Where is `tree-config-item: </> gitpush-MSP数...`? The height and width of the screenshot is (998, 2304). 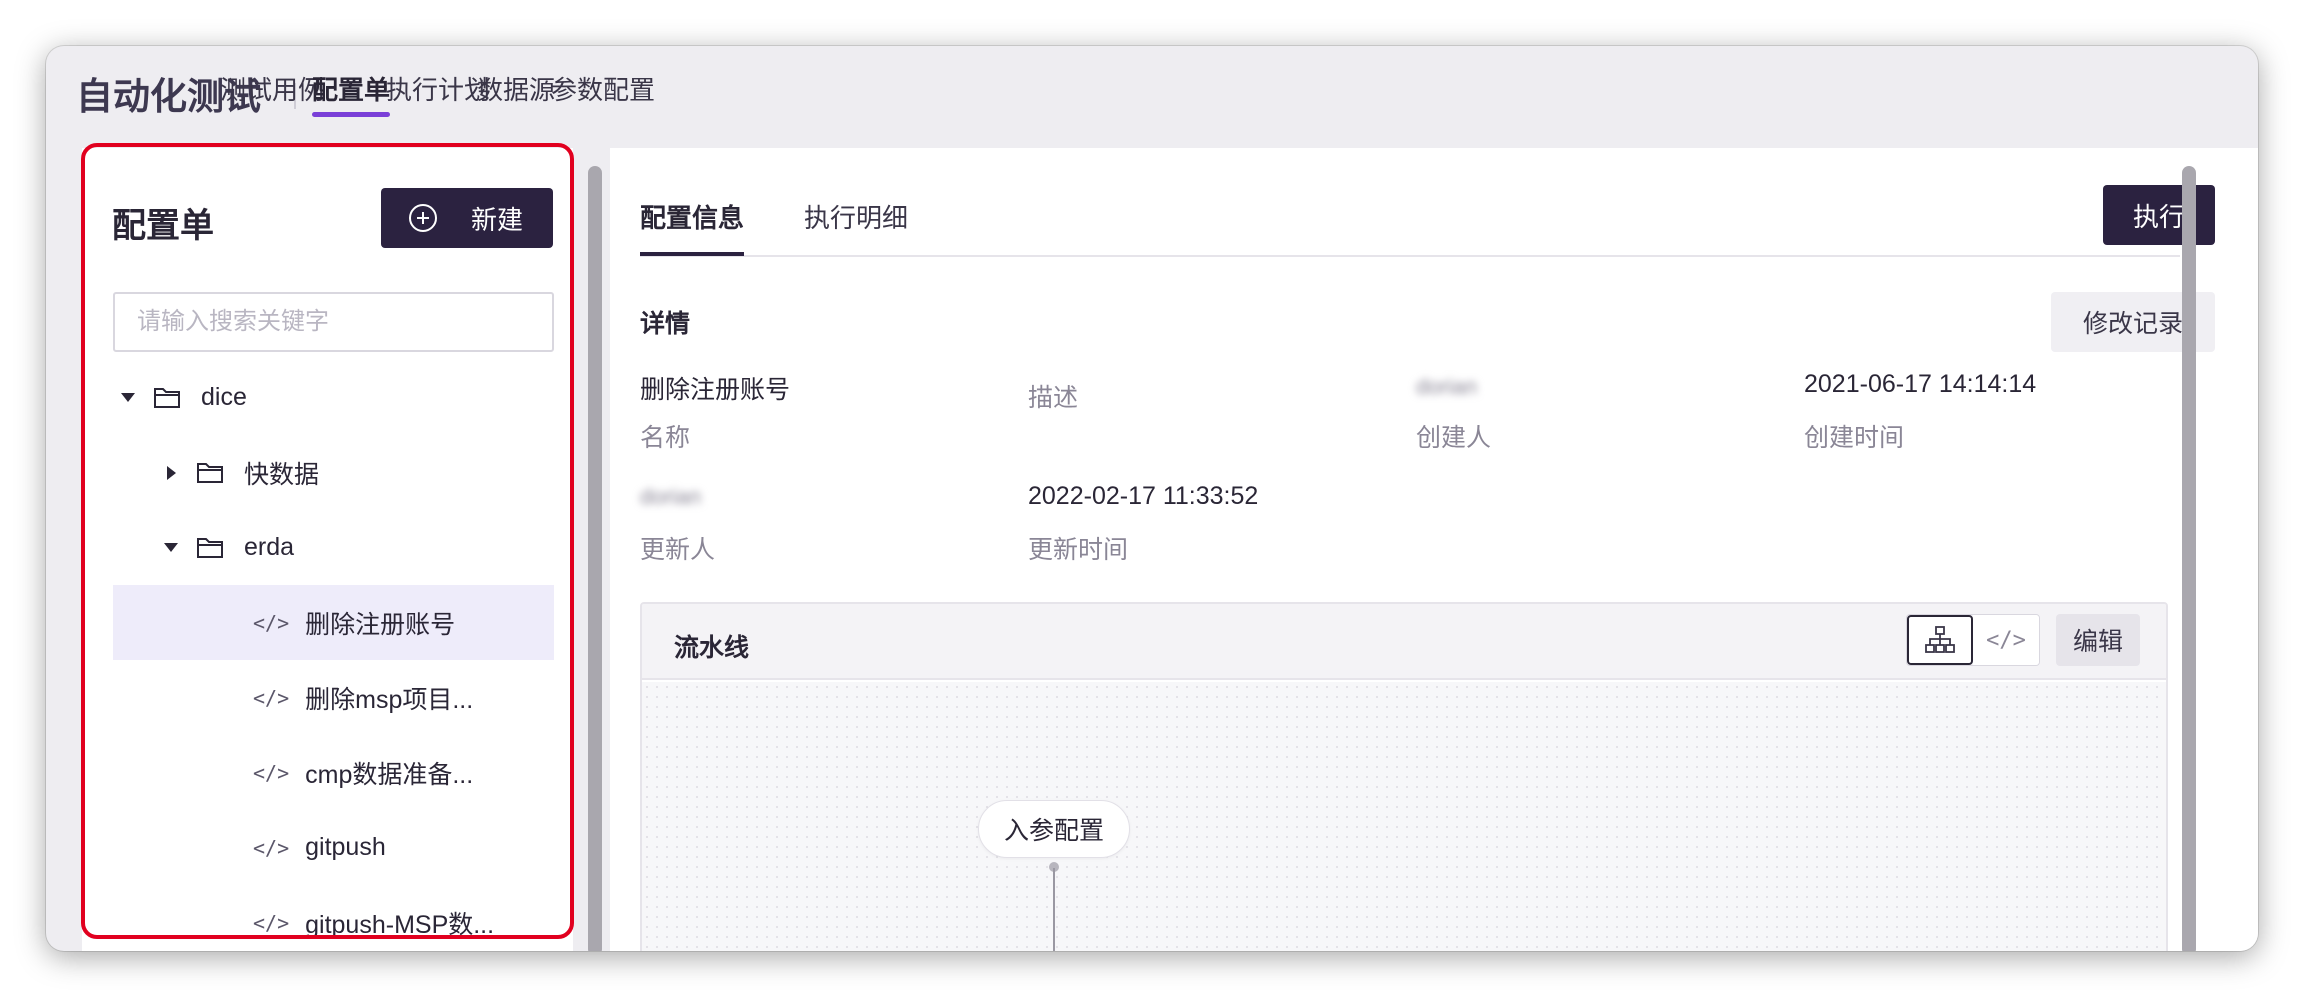
tree-config-item: </> gitpush-MSP数... is located at coordinates (333, 918).